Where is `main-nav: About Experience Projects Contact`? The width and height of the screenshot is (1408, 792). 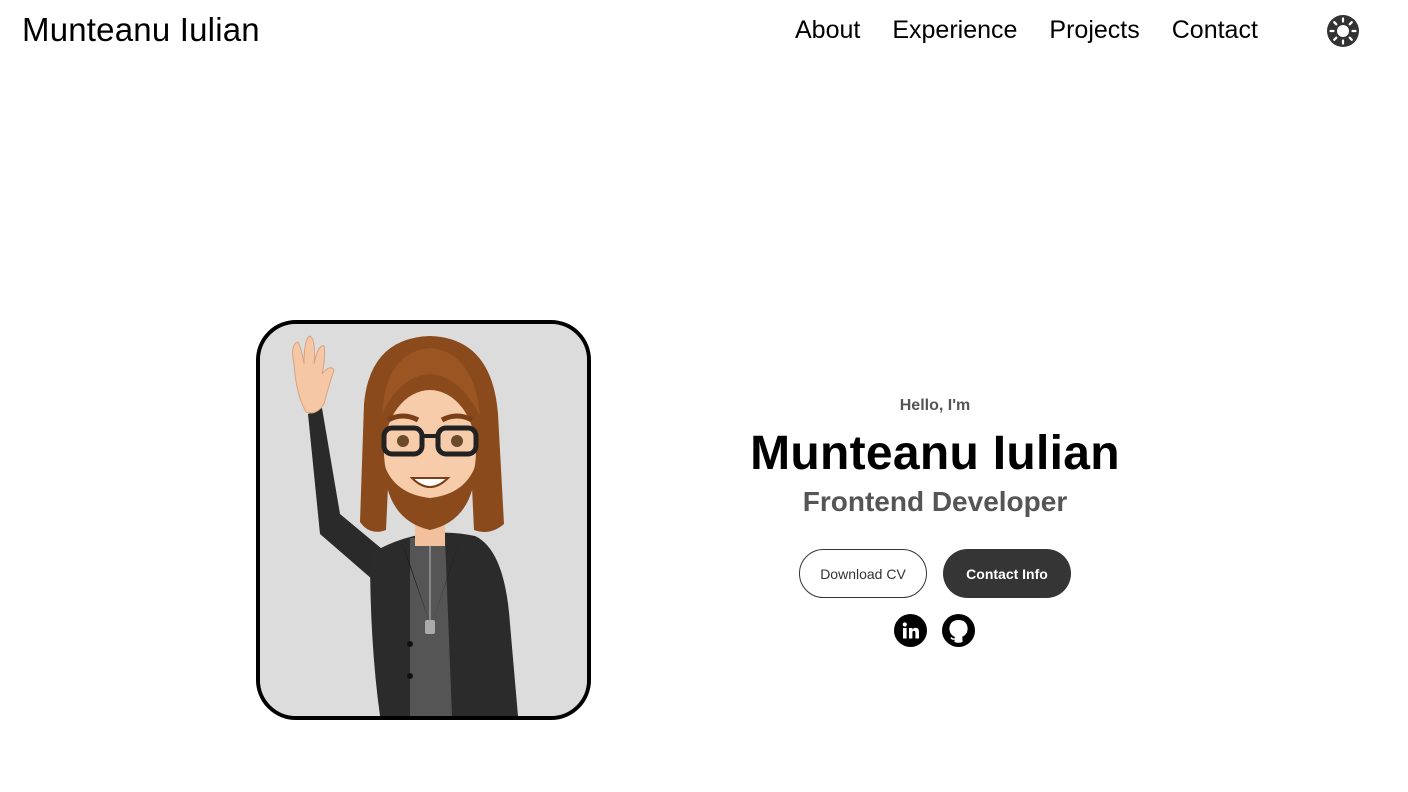 main-nav: About Experience Projects Contact is located at coordinates (1042, 30).